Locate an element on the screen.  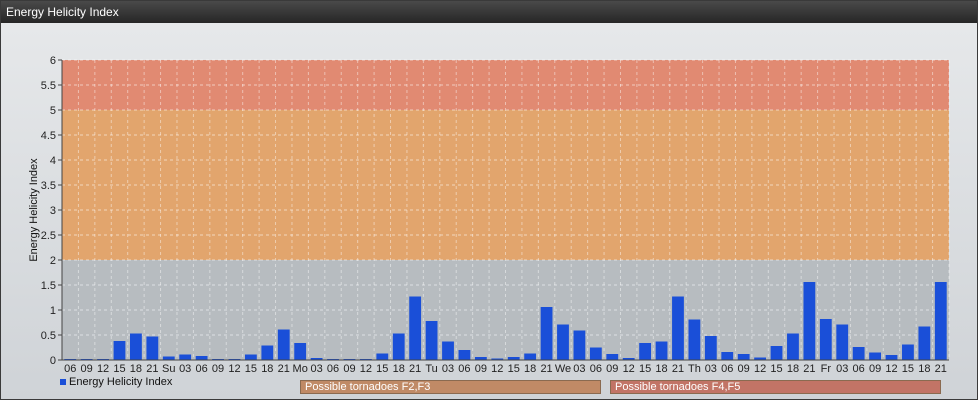
y-tick-label: 2 is located at coordinates (53, 261).